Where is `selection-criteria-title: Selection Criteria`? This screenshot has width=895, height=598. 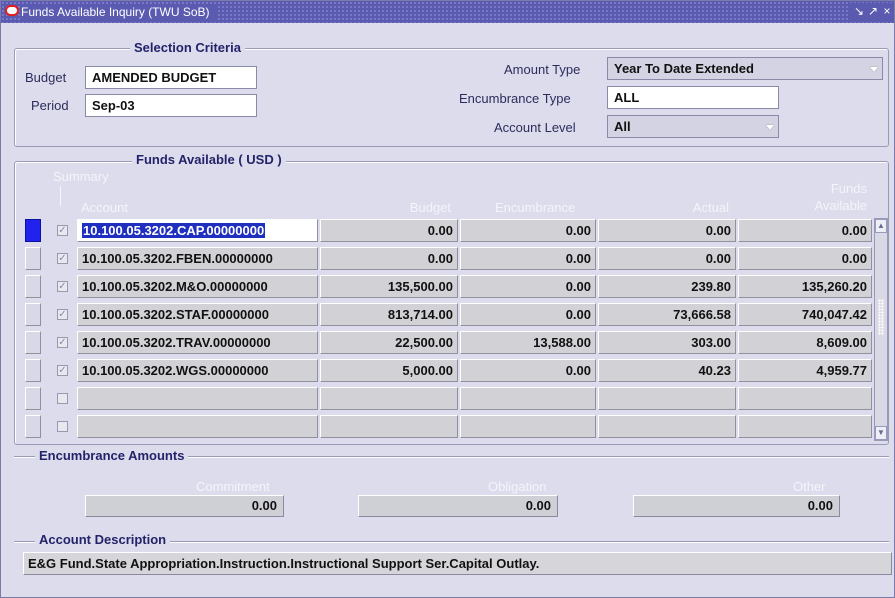
selection-criteria-title: Selection Criteria is located at coordinates (187, 48).